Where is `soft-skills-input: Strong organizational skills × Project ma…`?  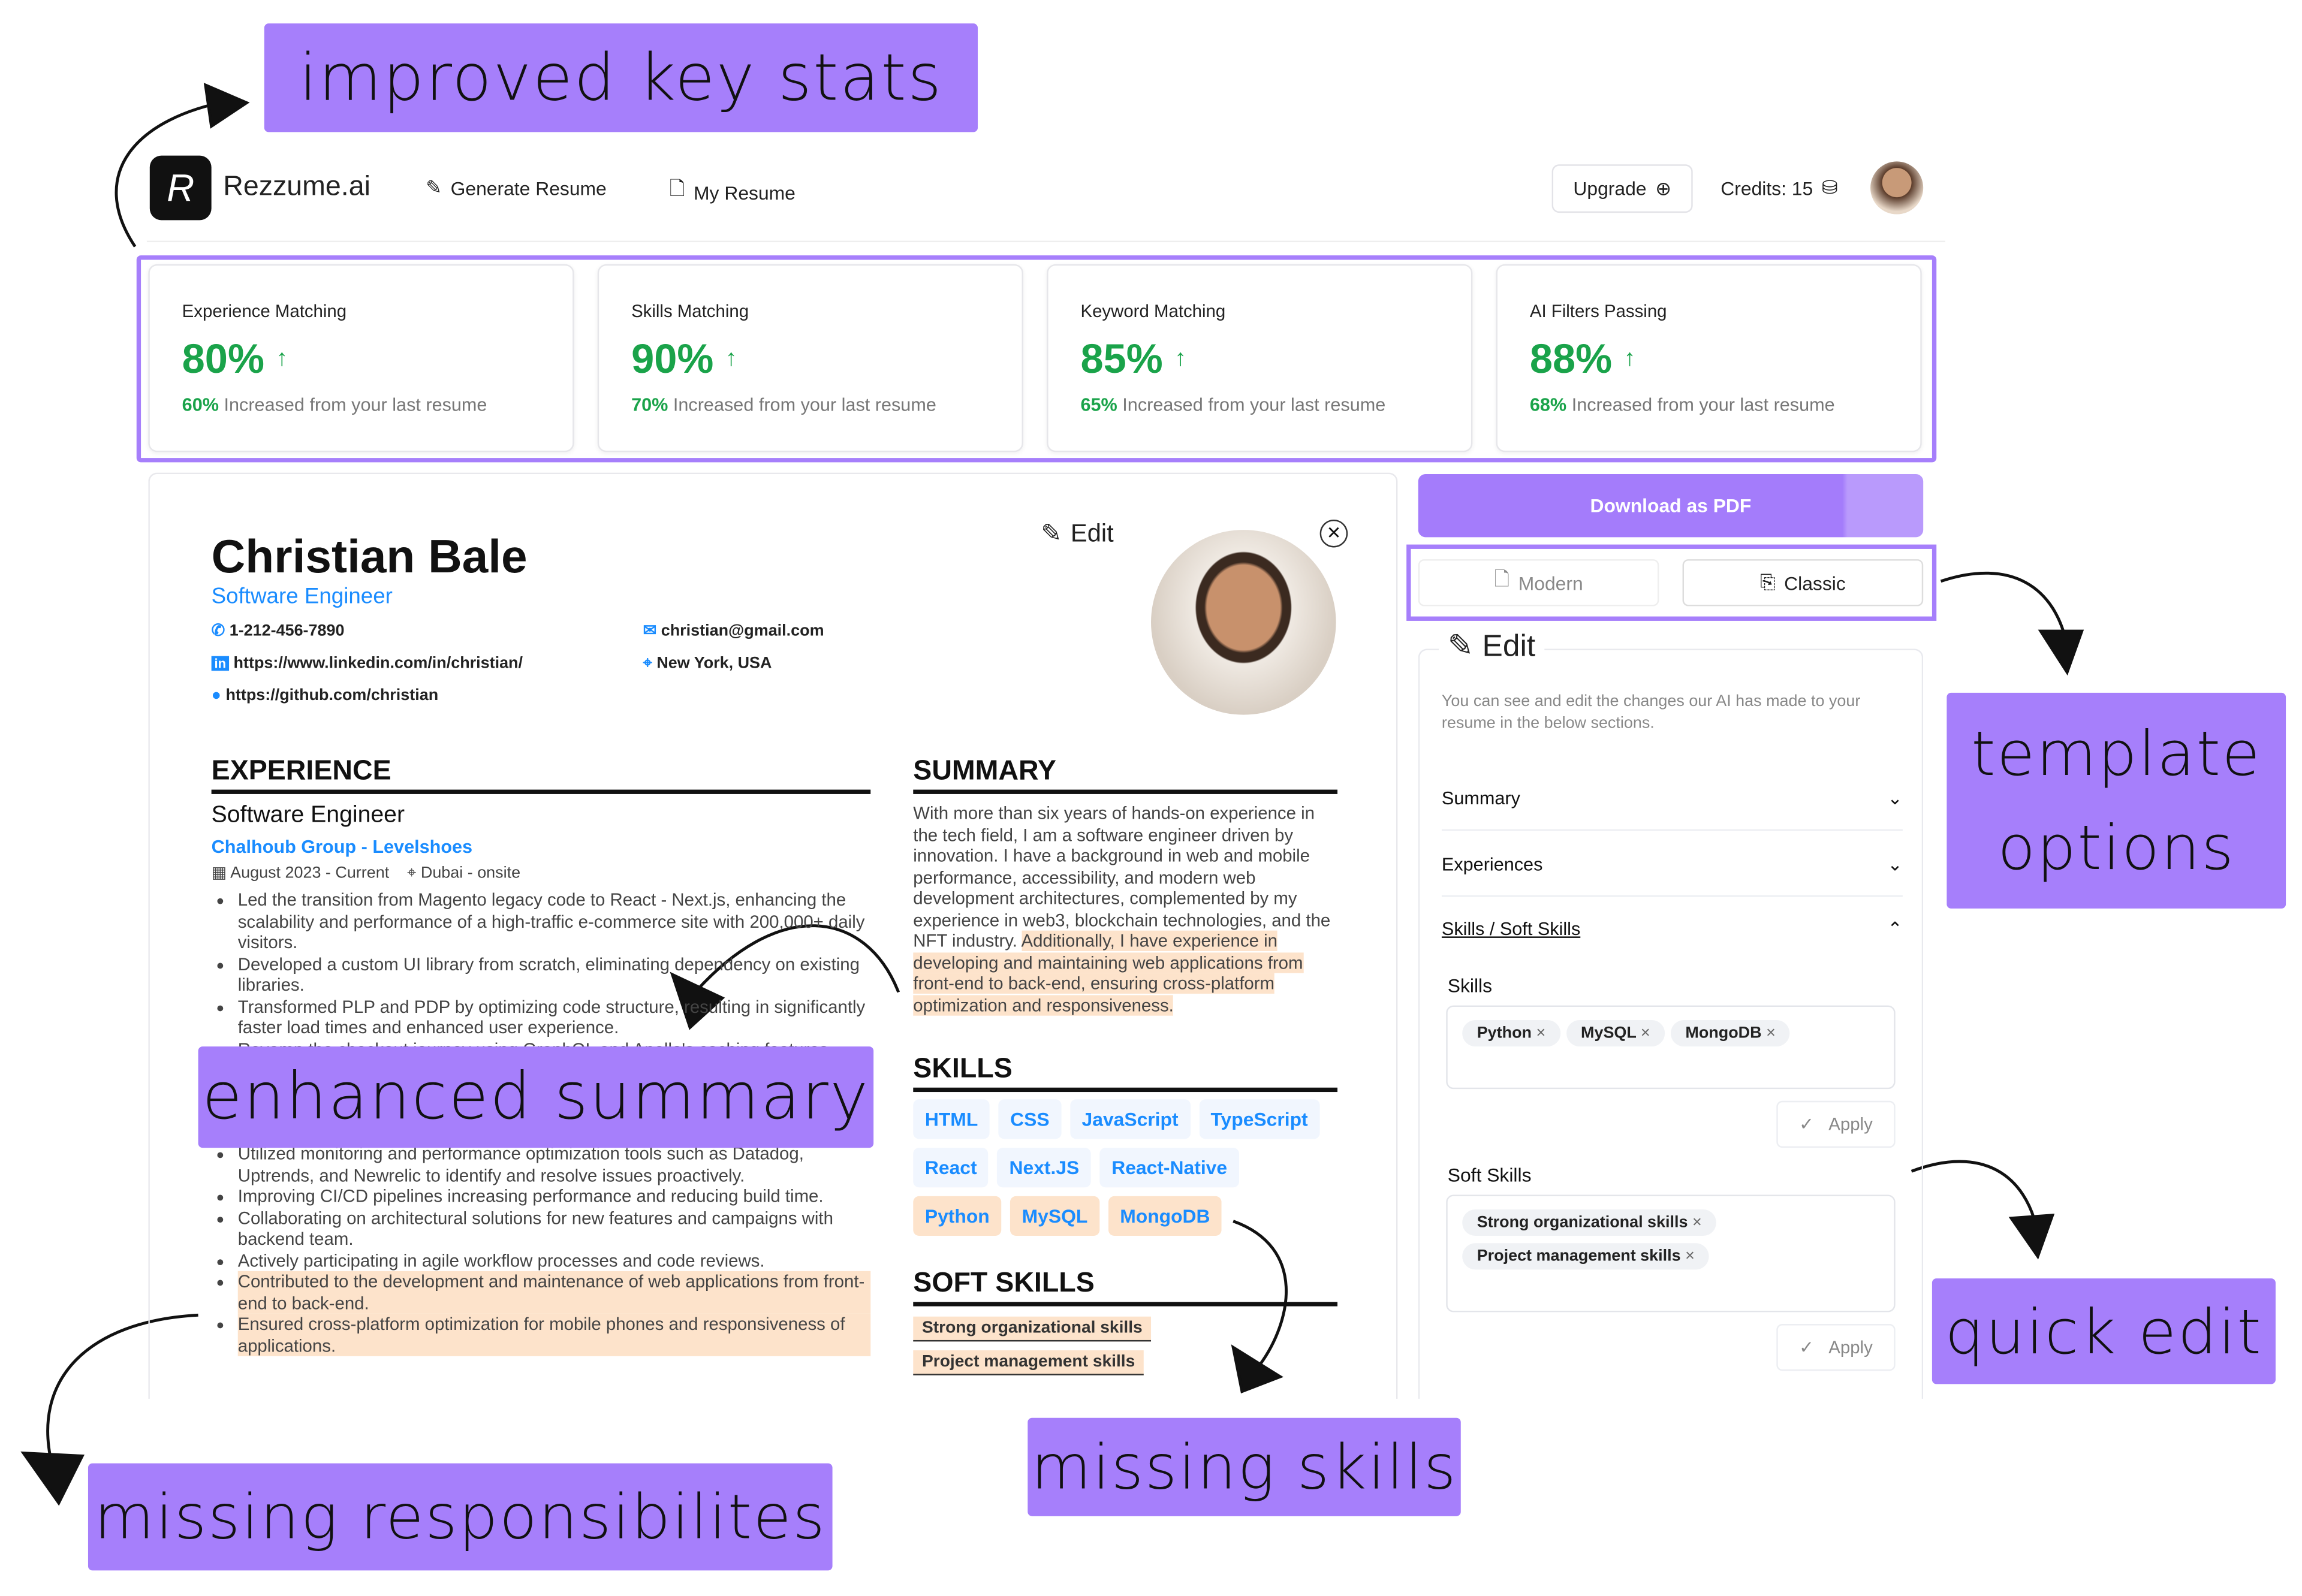 soft-skills-input: Strong organizational skills × Project ma… is located at coordinates (1671, 1253).